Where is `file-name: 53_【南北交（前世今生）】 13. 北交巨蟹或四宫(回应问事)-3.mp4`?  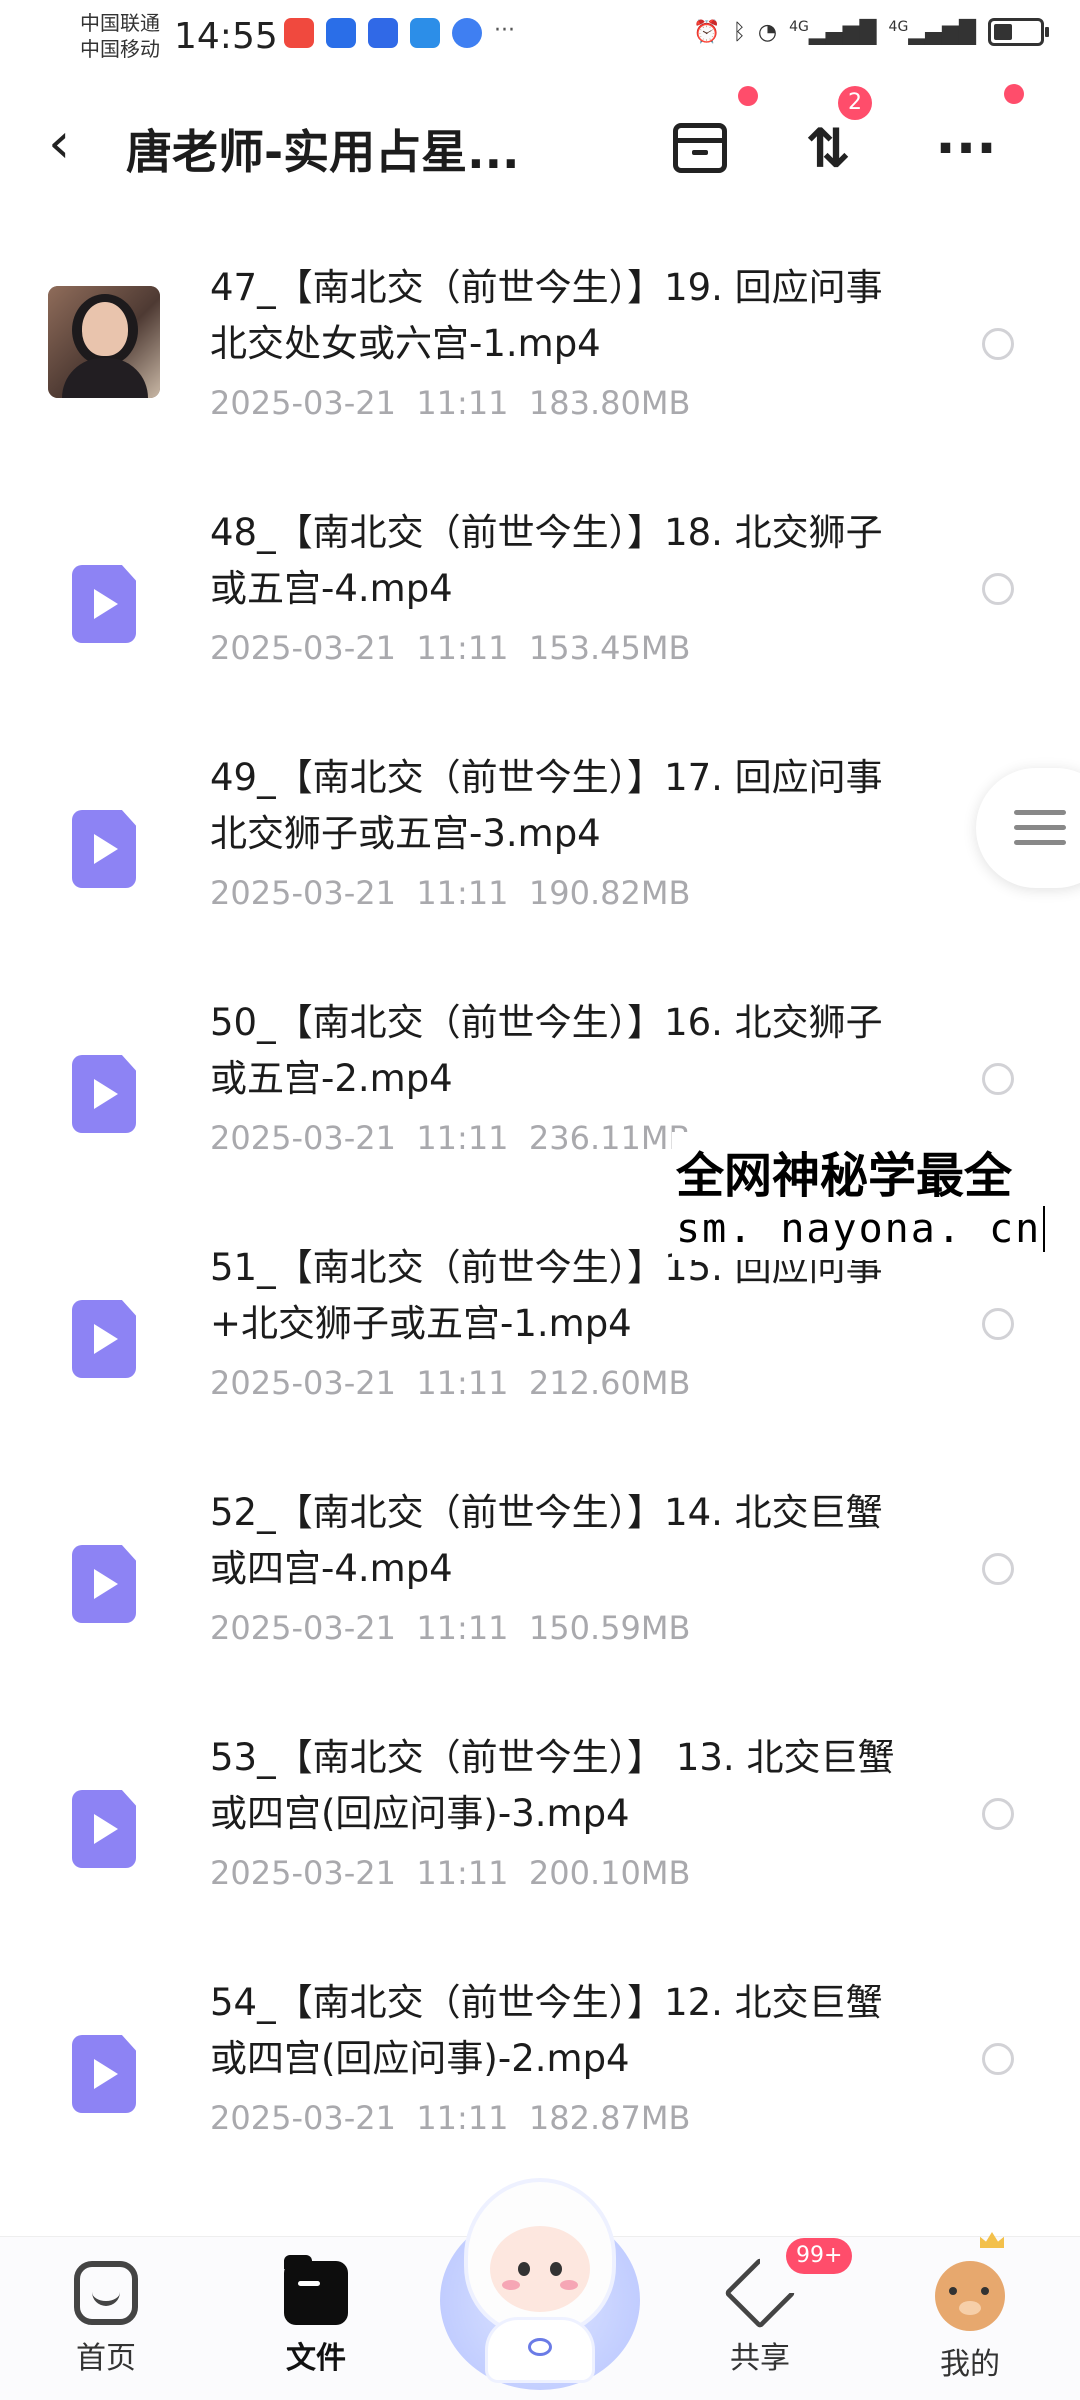 file-name: 53_【南北交（前世今生）】 13. 北交巨蟹或四宫(回应问事)-3.mp4 is located at coordinates (552, 1785).